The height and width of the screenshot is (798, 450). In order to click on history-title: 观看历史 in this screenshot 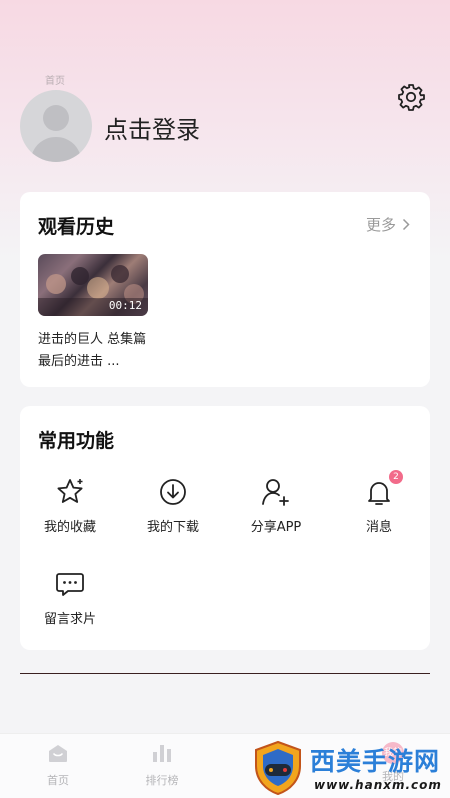, I will do `click(76, 227)`.